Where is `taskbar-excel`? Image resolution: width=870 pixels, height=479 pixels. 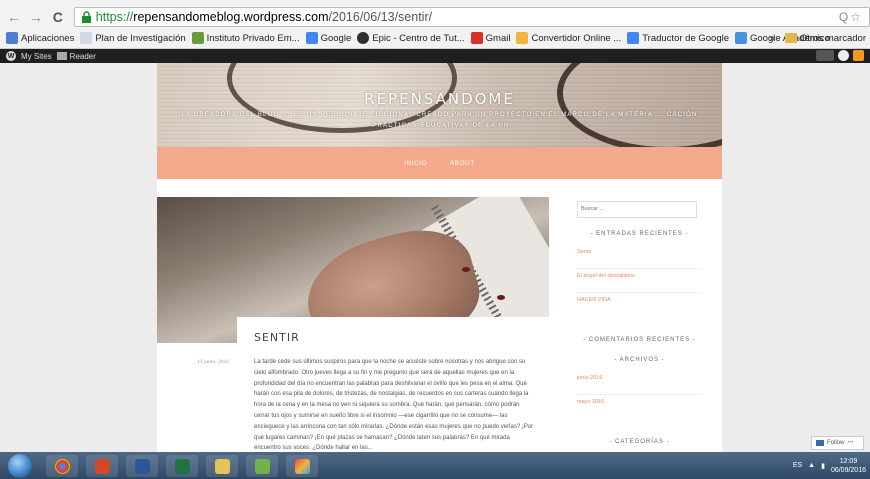 taskbar-excel is located at coordinates (182, 466).